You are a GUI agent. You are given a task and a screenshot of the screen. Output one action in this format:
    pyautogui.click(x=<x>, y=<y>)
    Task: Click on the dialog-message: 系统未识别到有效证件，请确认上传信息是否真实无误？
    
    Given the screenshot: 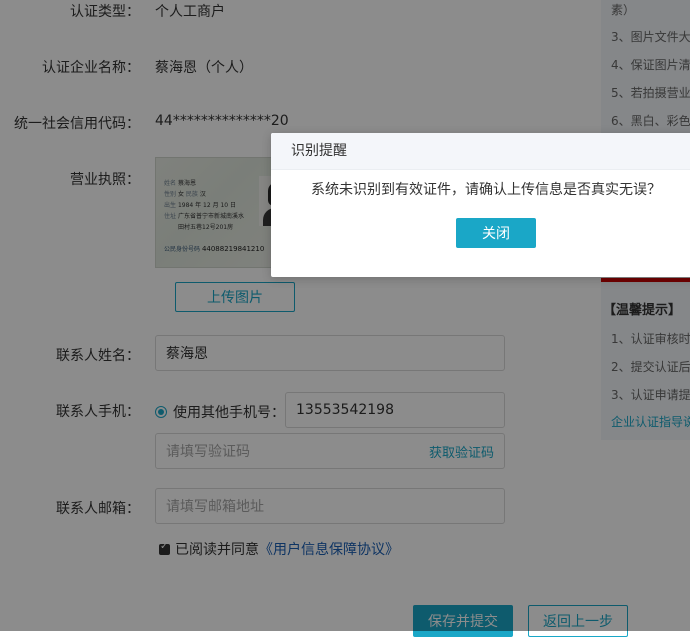 What is the action you would take?
    pyautogui.click(x=486, y=190)
    